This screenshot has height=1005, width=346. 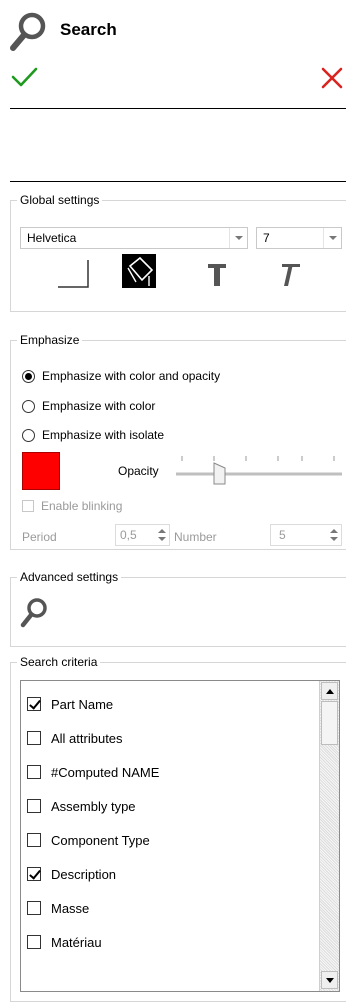 What do you see at coordinates (28, 506) in the screenshot?
I see `checkbox-box` at bounding box center [28, 506].